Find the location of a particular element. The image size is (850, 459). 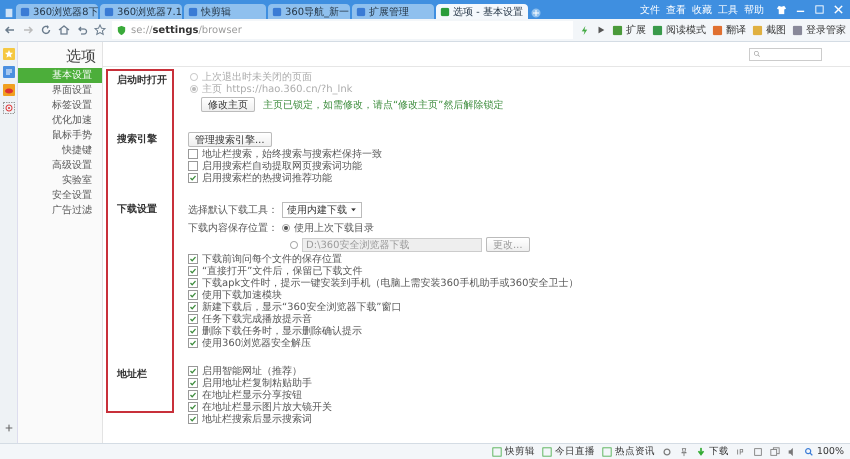

page-title: 选项 is located at coordinates (81, 56).